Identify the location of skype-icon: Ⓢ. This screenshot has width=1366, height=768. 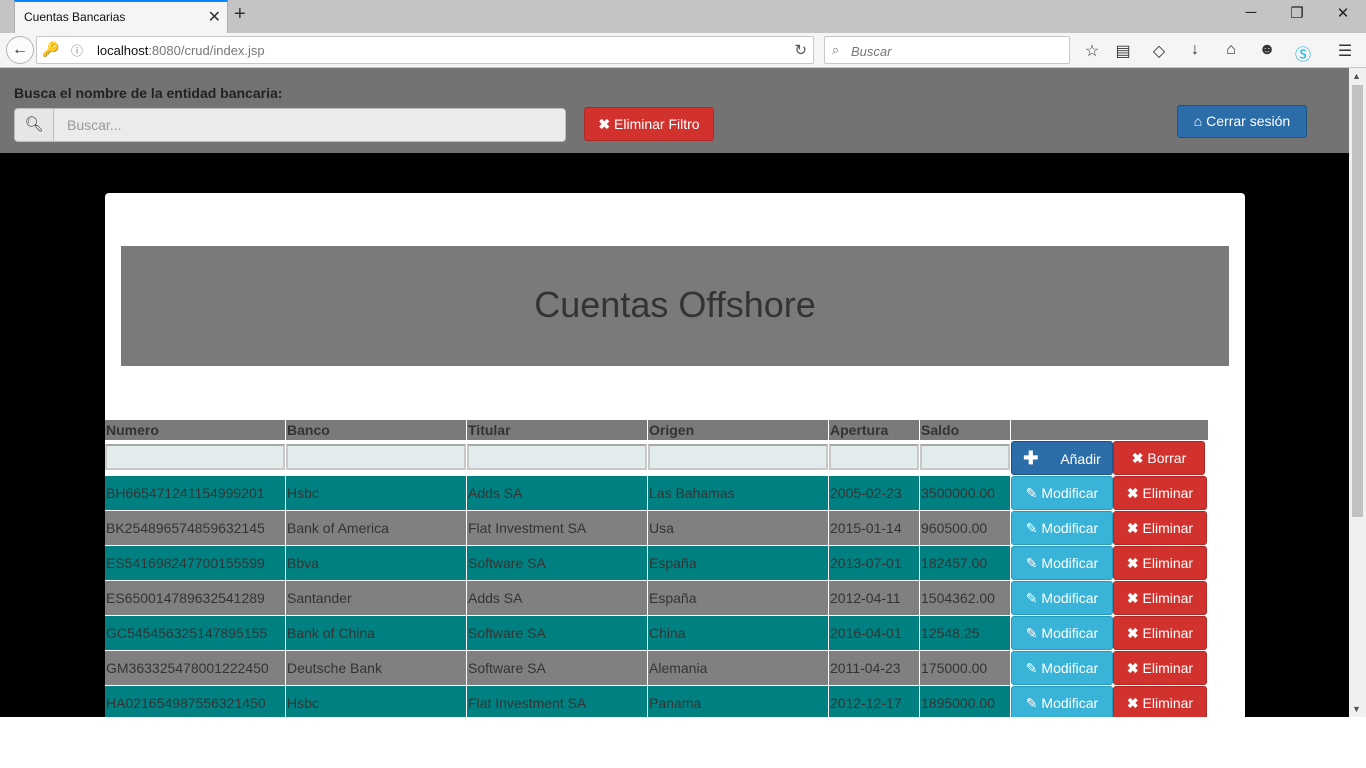
(1303, 53).